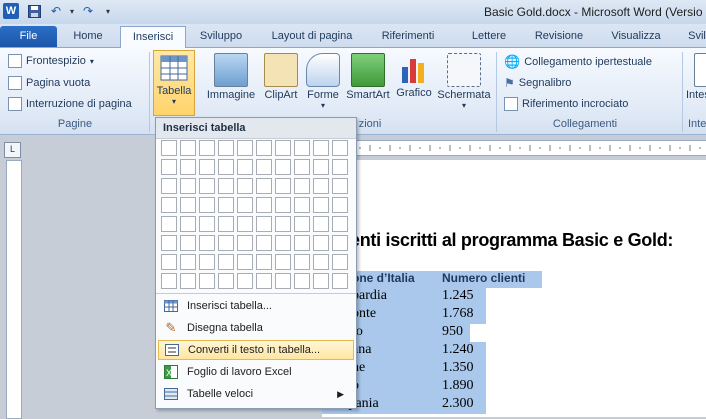 The image size is (706, 419). Describe the element at coordinates (696, 83) in the screenshot. I see `intestazione-button: Intesta` at that location.